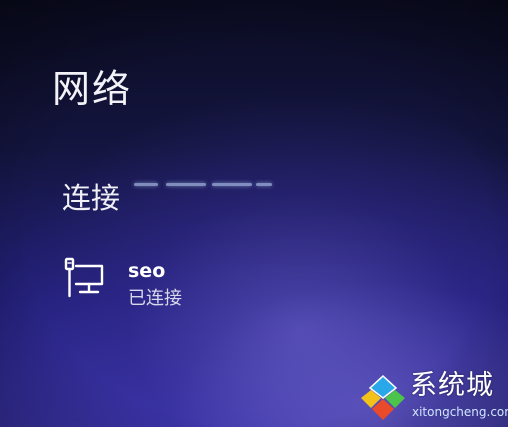 The image size is (508, 427). Describe the element at coordinates (180, 287) in the screenshot. I see `network-connection-item: seo 已连接` at that location.